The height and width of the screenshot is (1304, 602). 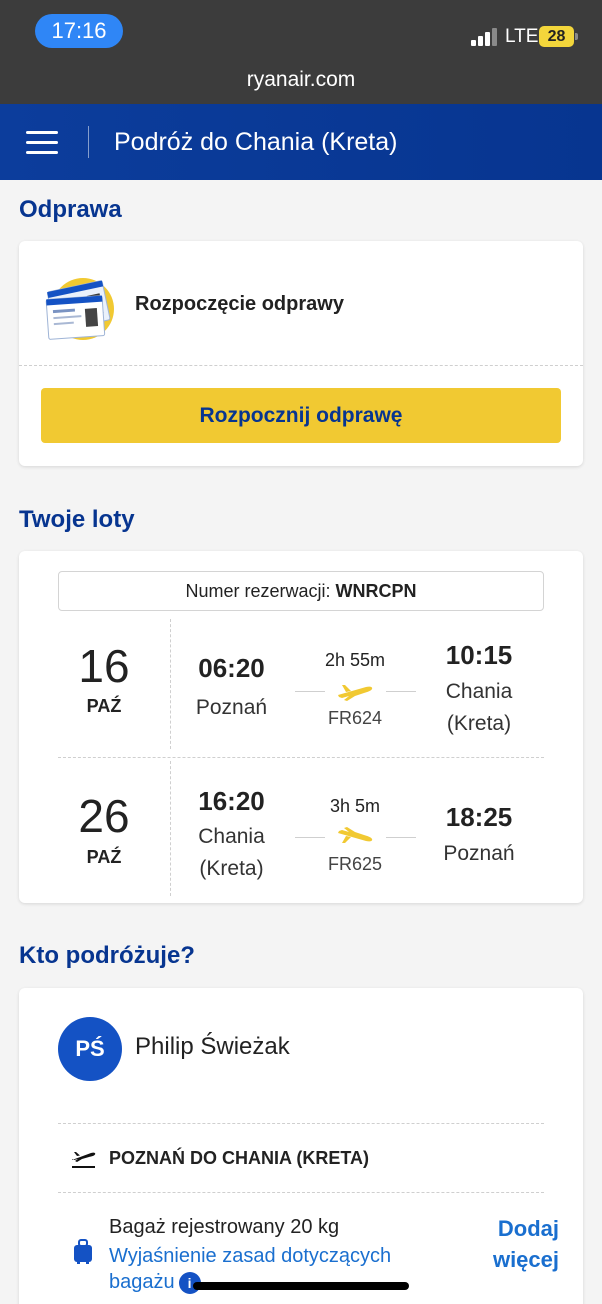 I want to click on hamburger-menu-icon, so click(x=42, y=143).